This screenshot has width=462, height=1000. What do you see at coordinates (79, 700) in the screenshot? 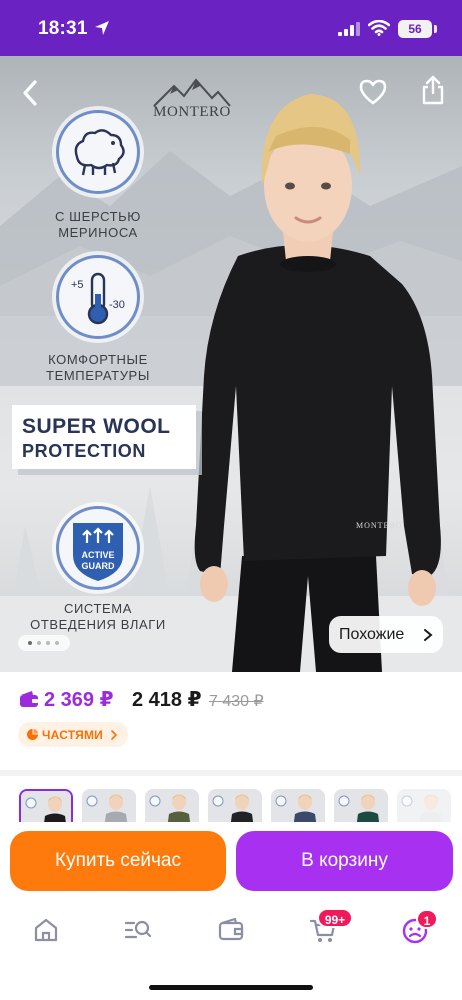
I see `wallet-price: 2 369 ₽` at bounding box center [79, 700].